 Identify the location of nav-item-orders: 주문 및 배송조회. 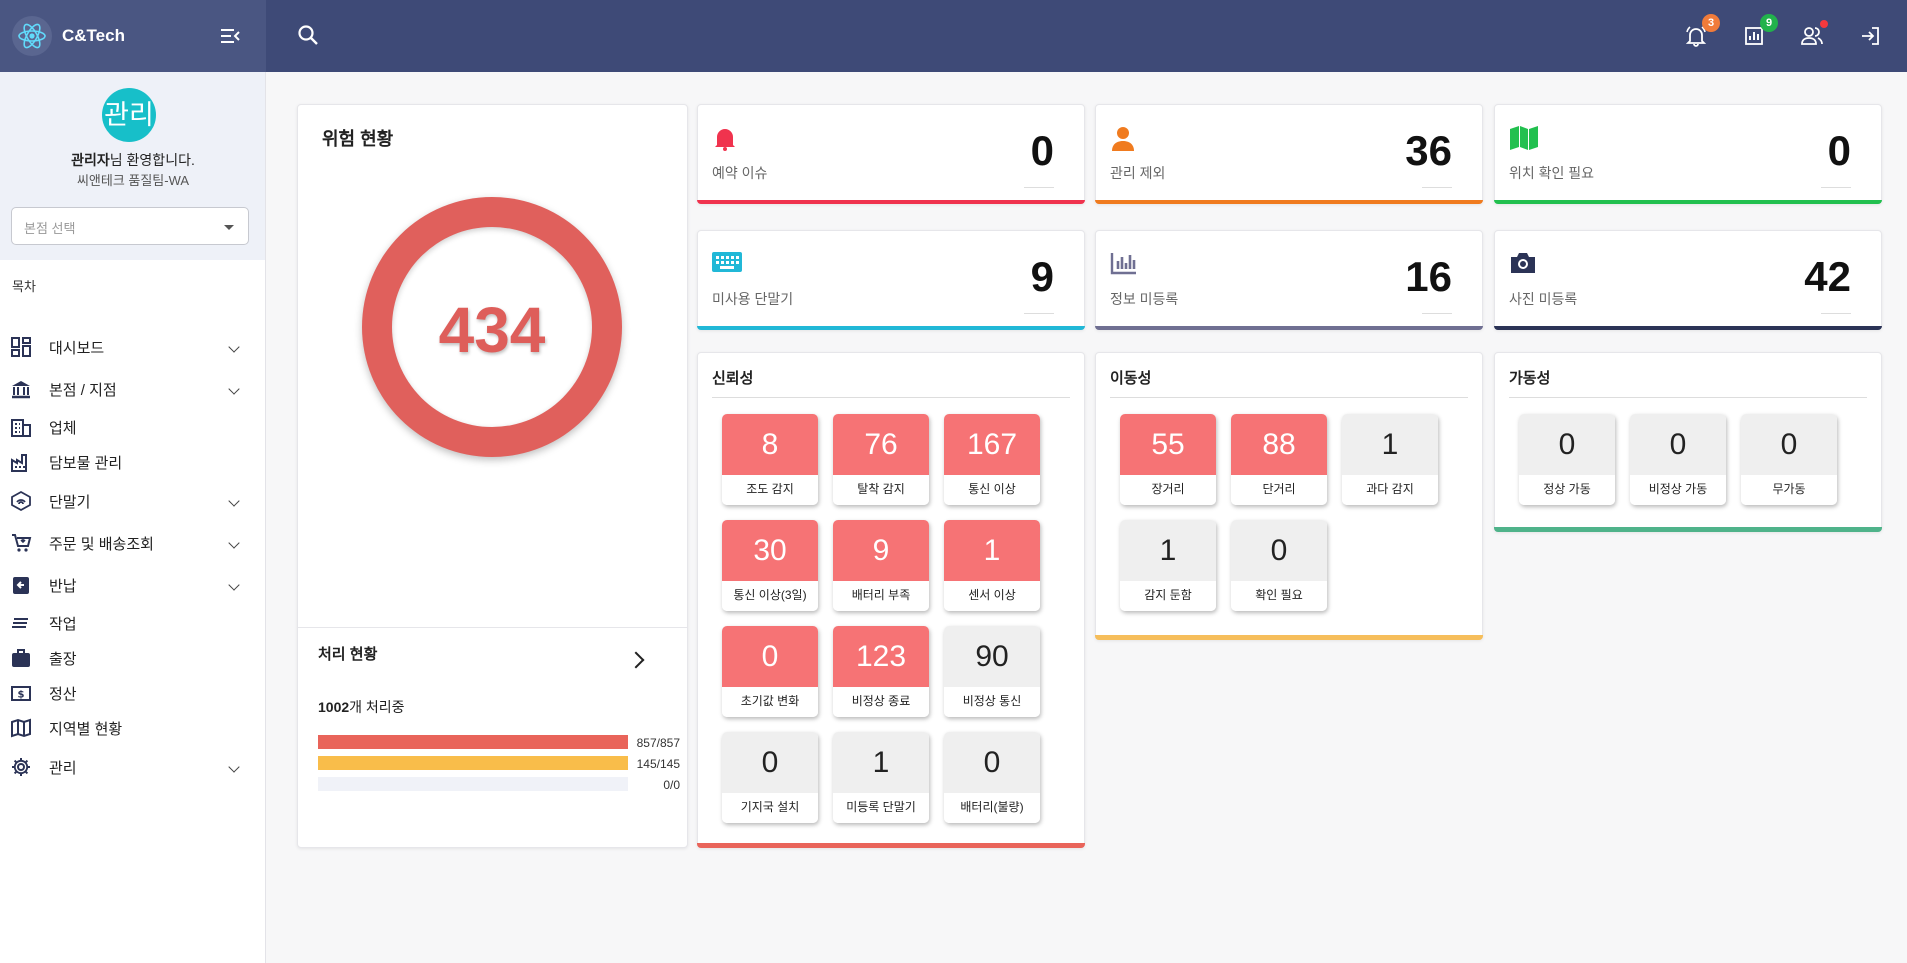
(133, 543).